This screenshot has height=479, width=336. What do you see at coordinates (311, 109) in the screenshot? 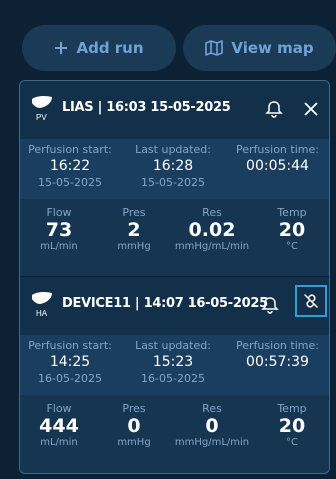
I see `close-icon` at bounding box center [311, 109].